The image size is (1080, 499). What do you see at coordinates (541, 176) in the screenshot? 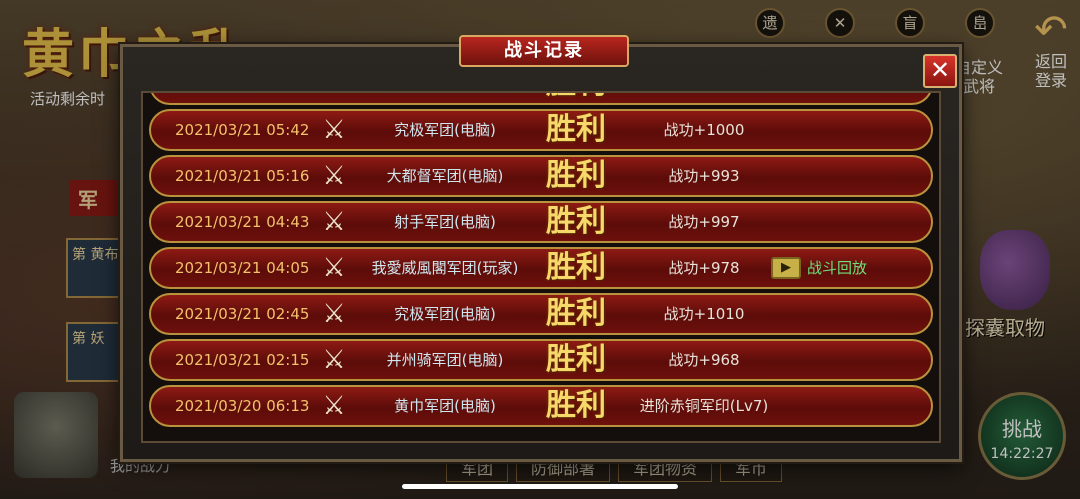
I see `record-row: 2021/03/21 05:16 ⚔ 大都督军团(电脑) 胜利 战功+993` at bounding box center [541, 176].